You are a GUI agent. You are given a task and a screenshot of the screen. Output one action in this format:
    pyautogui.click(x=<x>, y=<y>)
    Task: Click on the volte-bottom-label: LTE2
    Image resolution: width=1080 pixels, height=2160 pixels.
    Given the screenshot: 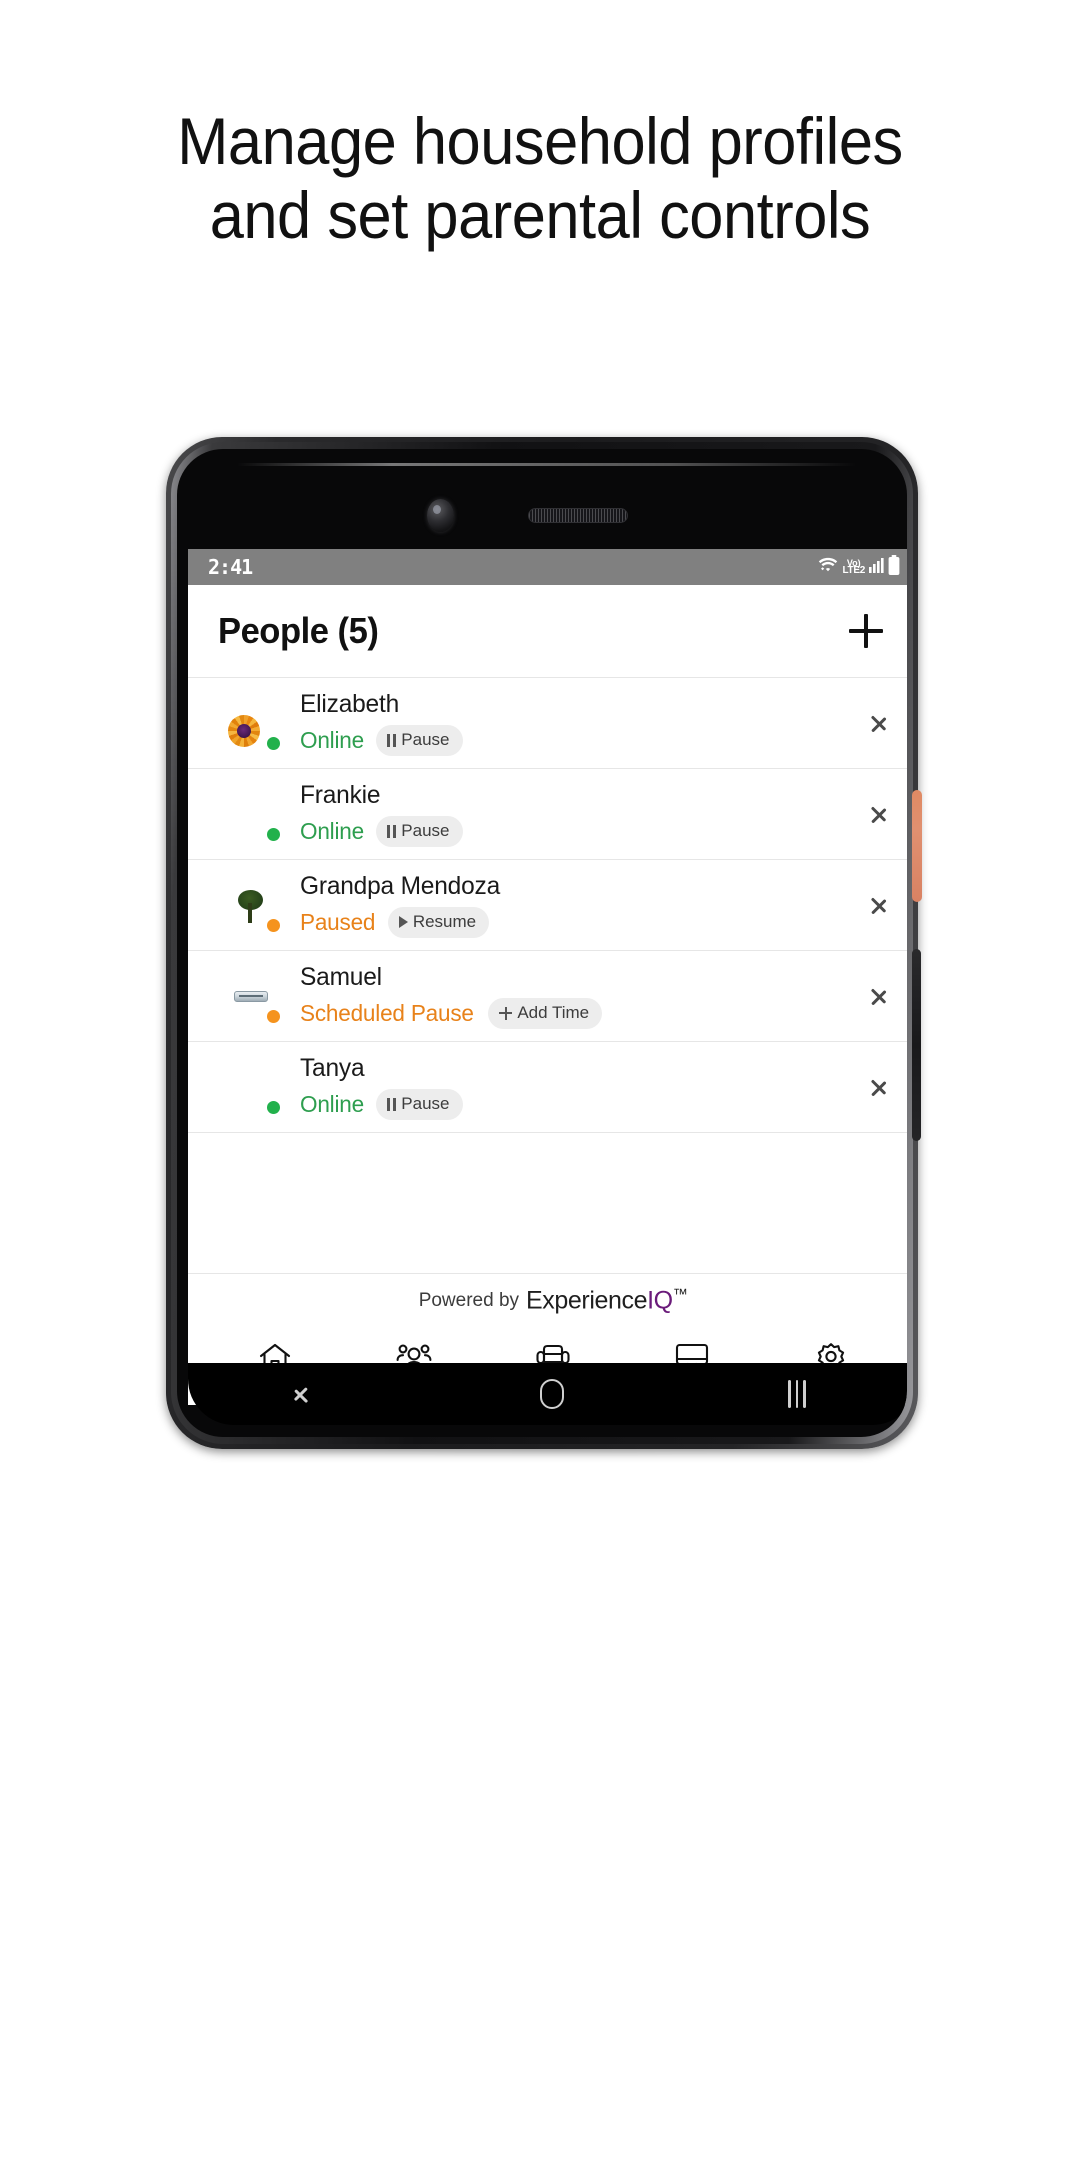 What is the action you would take?
    pyautogui.click(x=853, y=570)
    